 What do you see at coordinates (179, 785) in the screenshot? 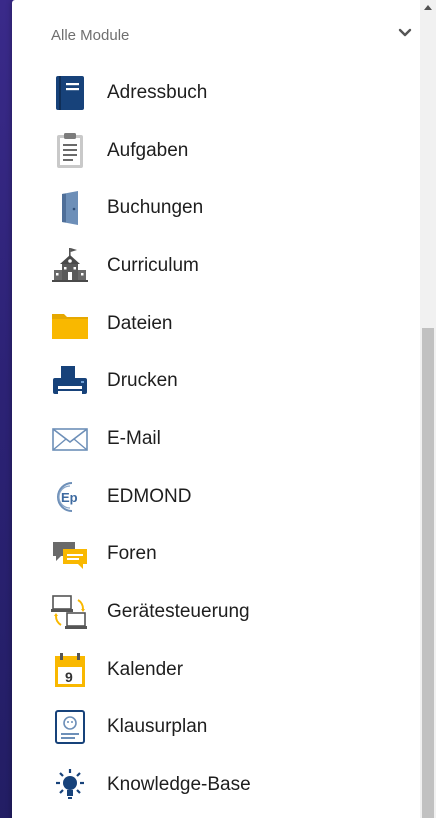
I see `module-label: Knowledge-Base` at bounding box center [179, 785].